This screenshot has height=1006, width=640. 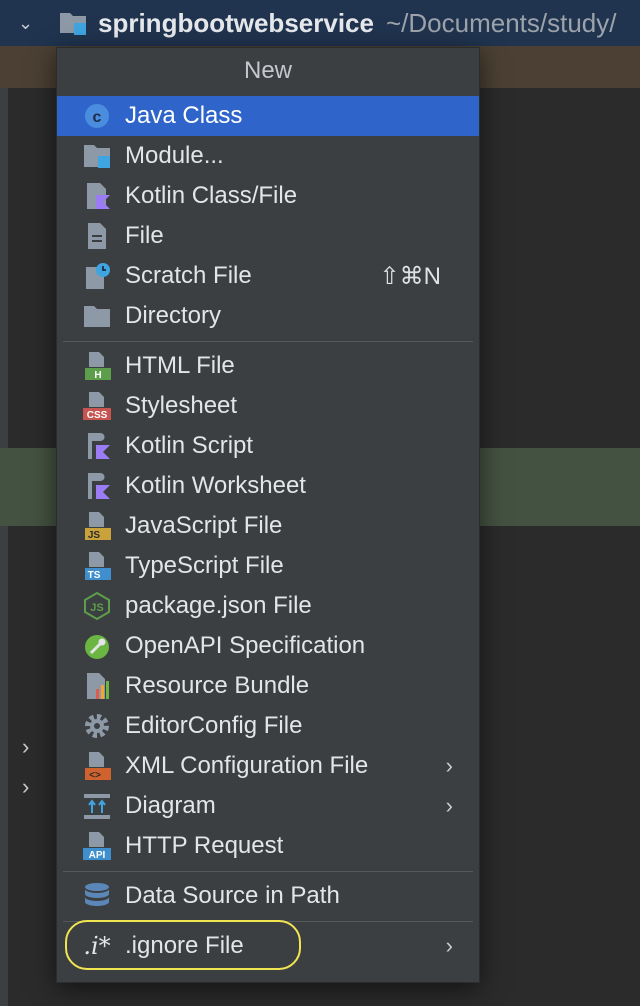 What do you see at coordinates (97, 486) in the screenshot?
I see `kotlin-worksheet-icon` at bounding box center [97, 486].